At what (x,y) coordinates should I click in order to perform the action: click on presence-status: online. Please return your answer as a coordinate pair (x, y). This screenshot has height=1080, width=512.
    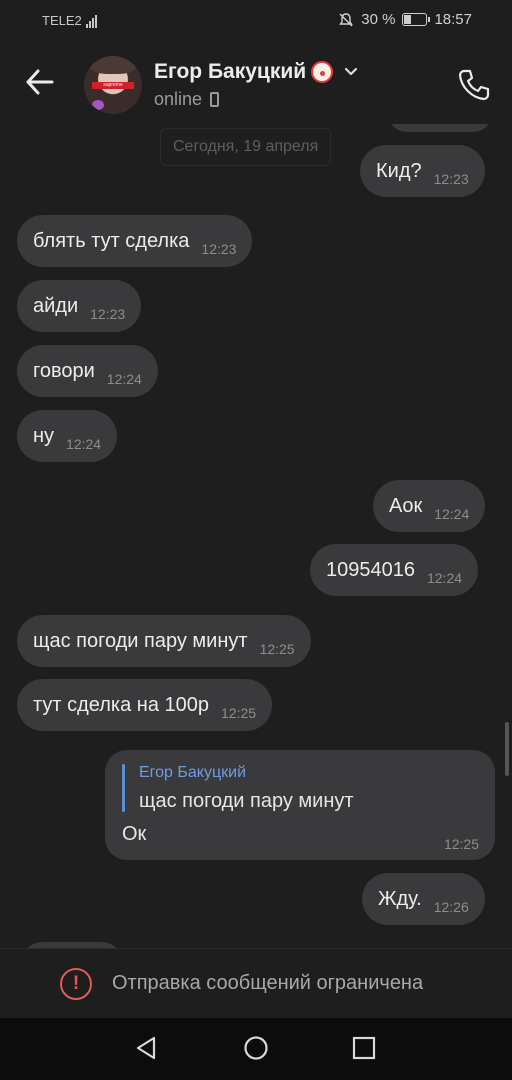
    Looking at the image, I should click on (187, 99).